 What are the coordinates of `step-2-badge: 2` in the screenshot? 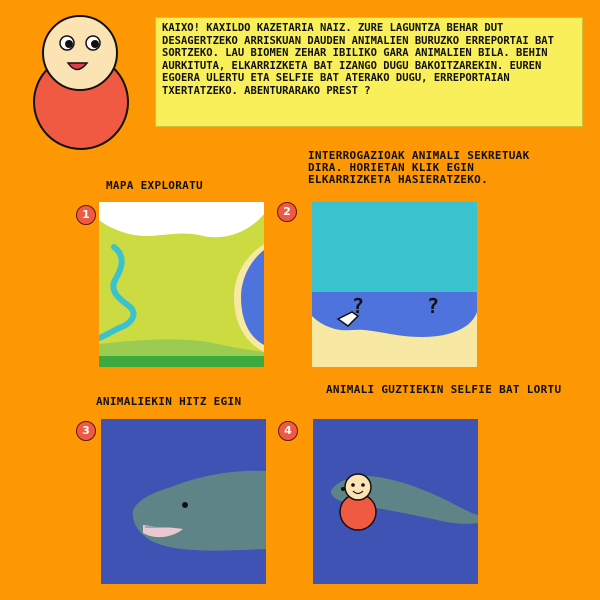 It's located at (287, 212).